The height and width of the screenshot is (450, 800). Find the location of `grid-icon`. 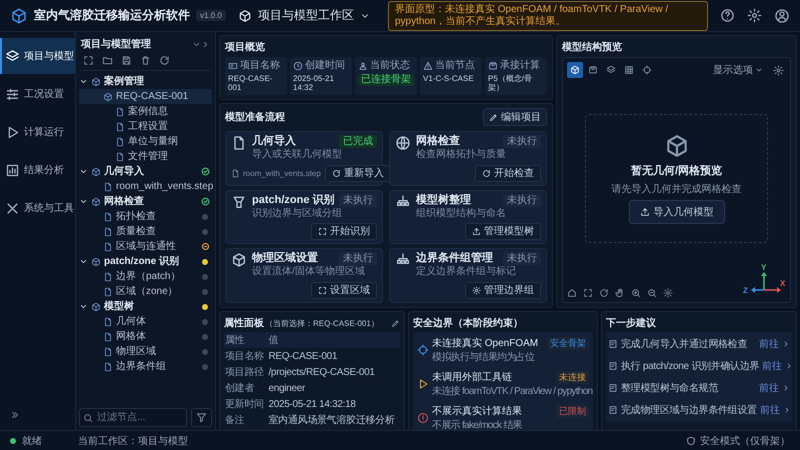

grid-icon is located at coordinates (629, 70).